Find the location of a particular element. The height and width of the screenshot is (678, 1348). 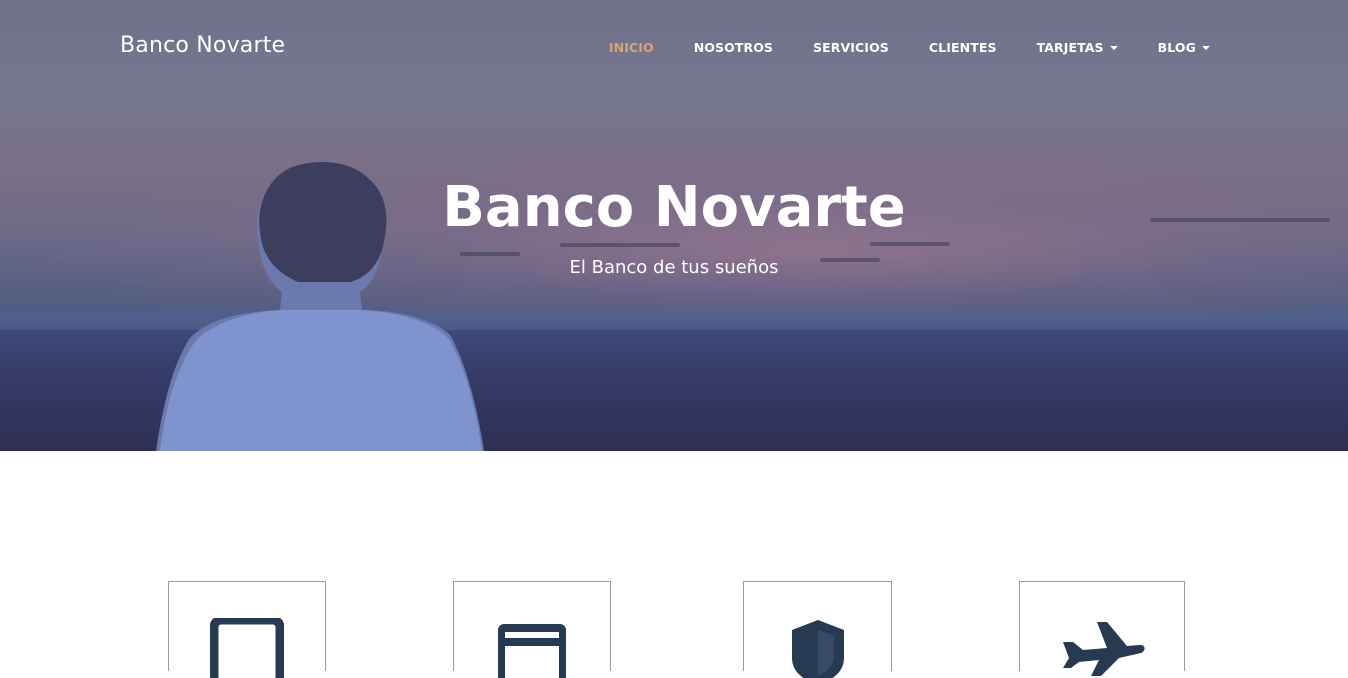

nav-item-tarjetas: TARJETAS is located at coordinates (1077, 47).